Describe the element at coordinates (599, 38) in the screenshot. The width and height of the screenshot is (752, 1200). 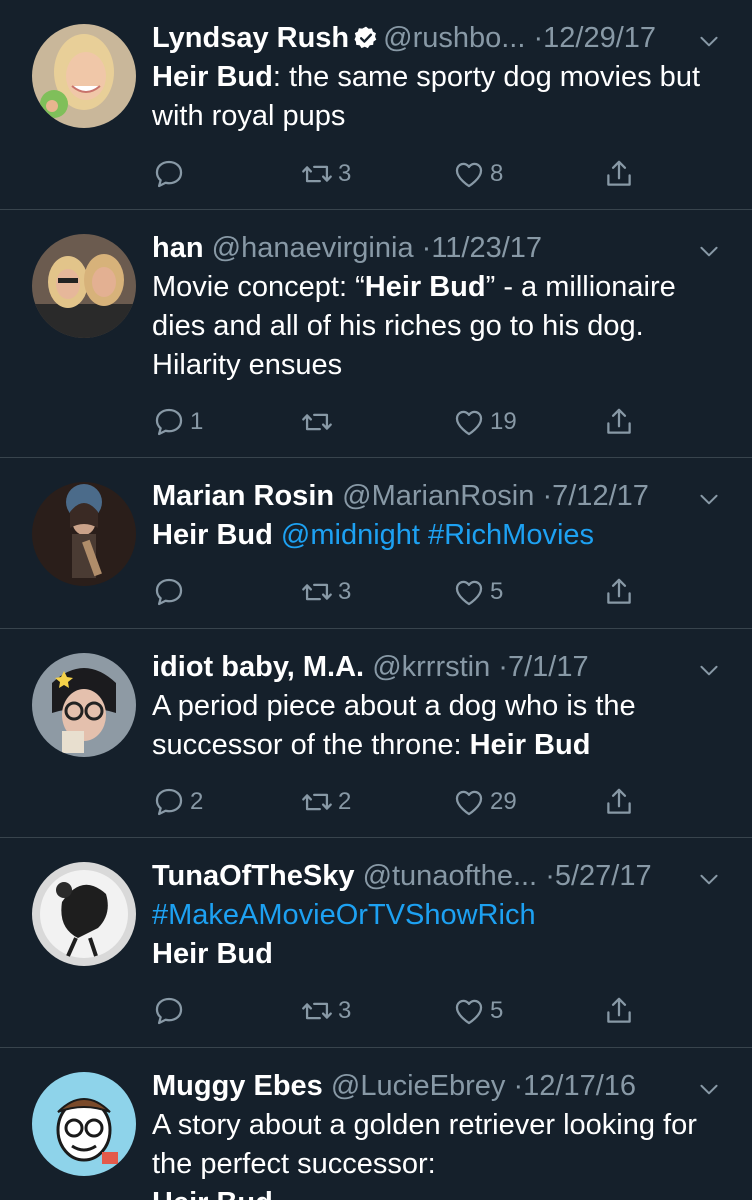
I see `tweet-date: 12/29/17` at that location.